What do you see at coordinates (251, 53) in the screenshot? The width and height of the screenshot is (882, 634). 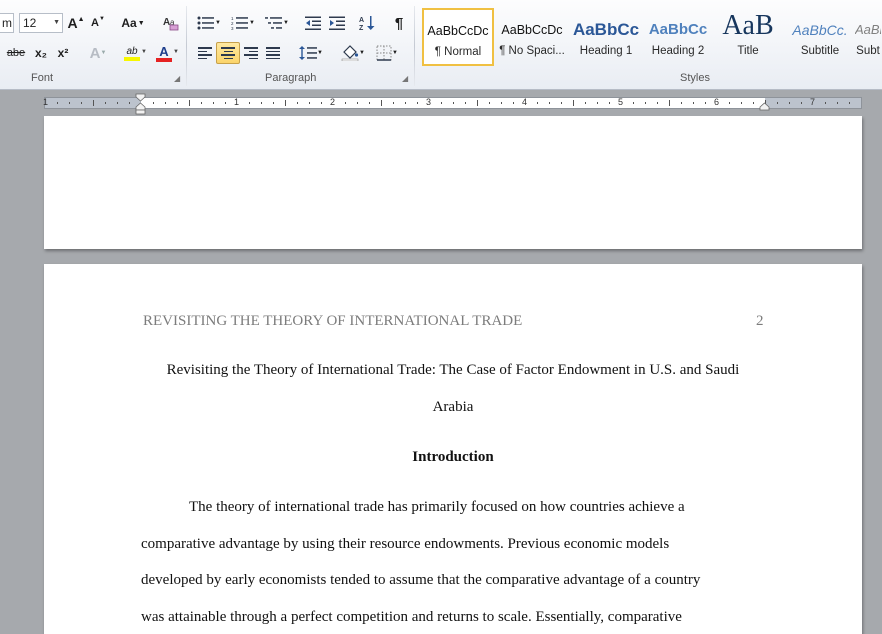 I see `align-right-button` at bounding box center [251, 53].